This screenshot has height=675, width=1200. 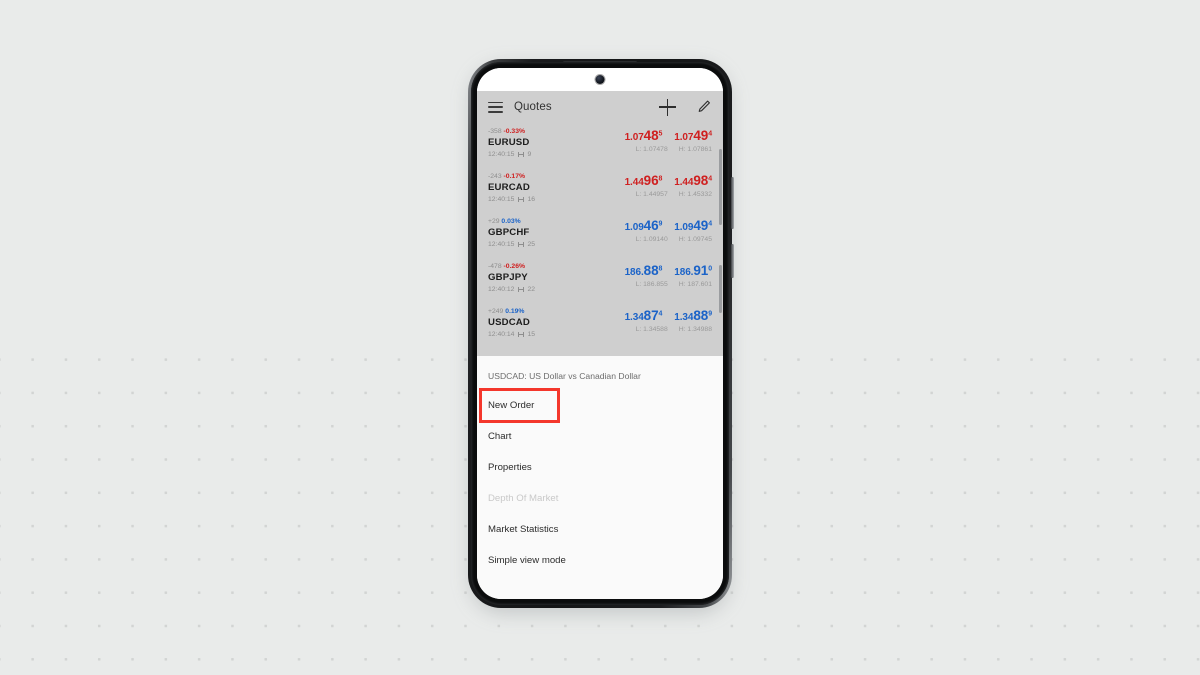 What do you see at coordinates (509, 187) in the screenshot?
I see `quote-symbol: EURCAD` at bounding box center [509, 187].